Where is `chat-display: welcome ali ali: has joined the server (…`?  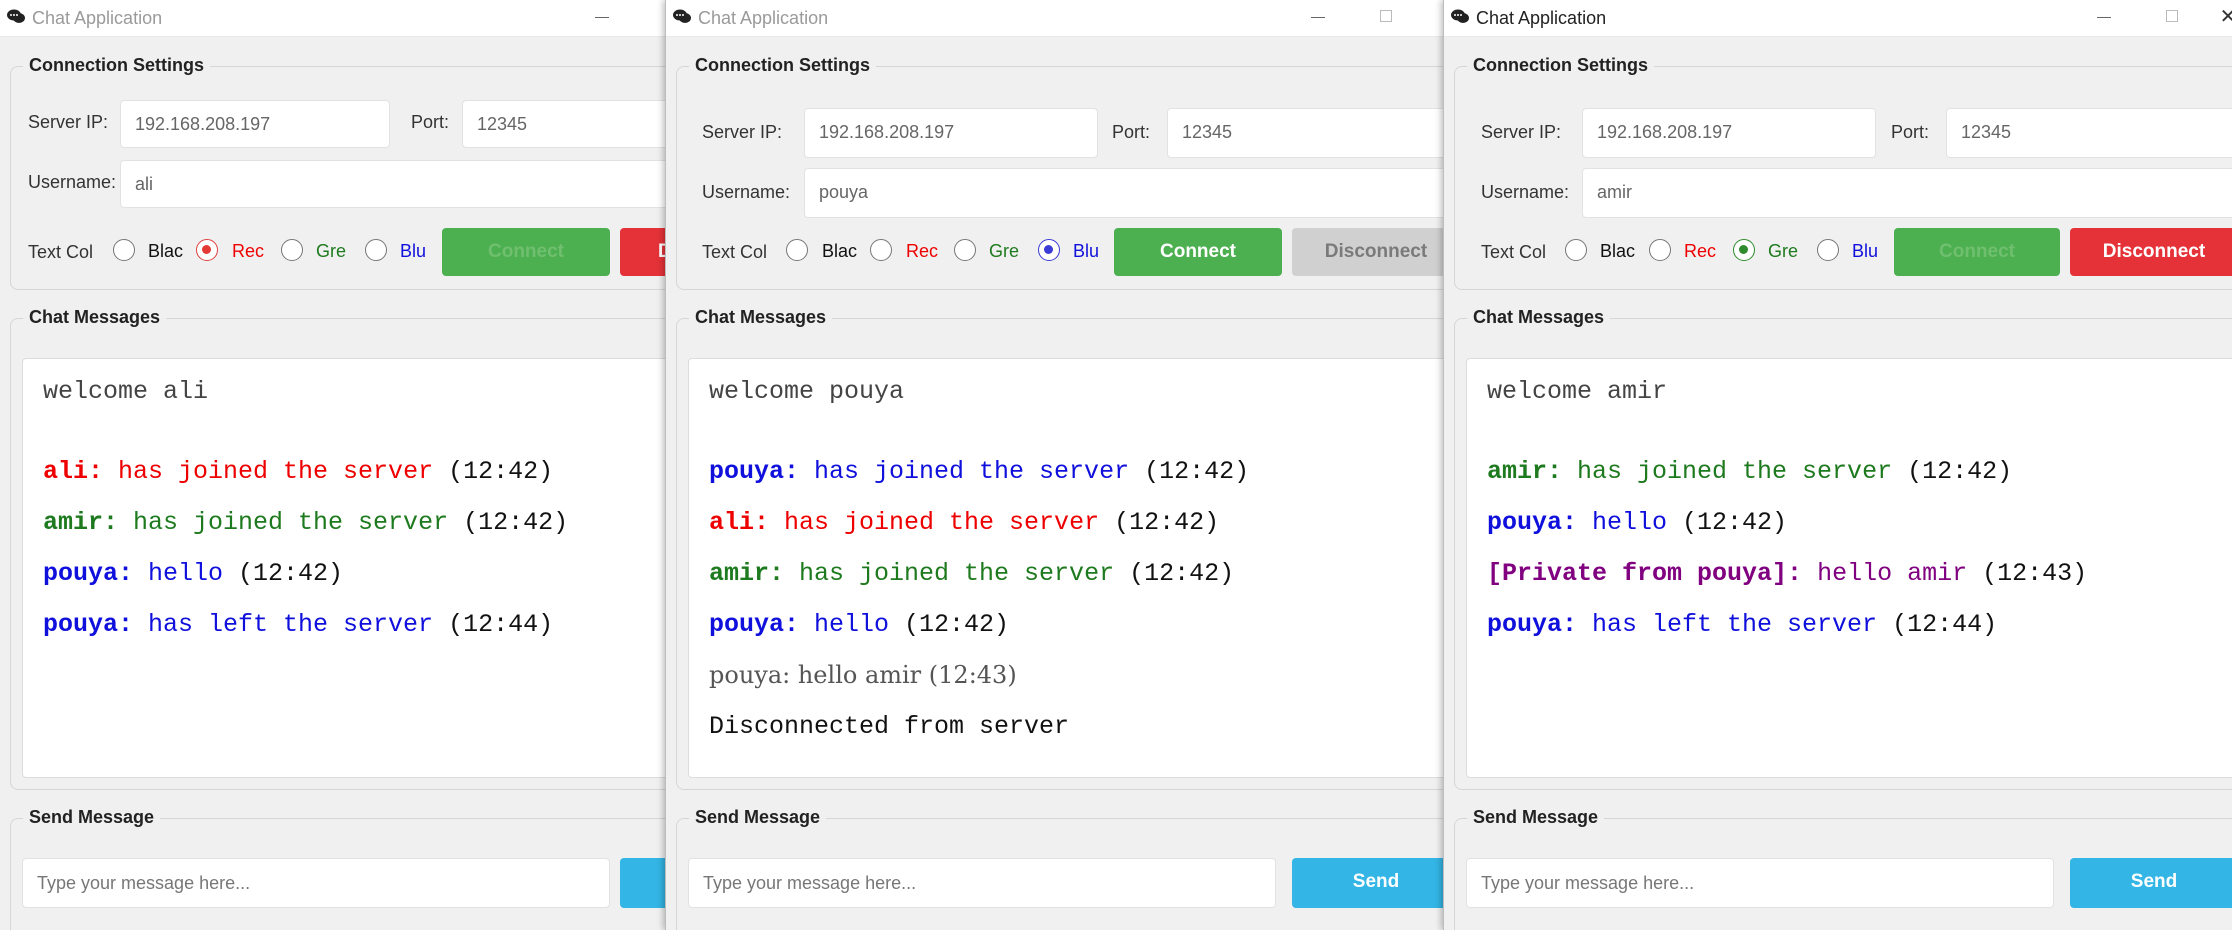
chat-display: welcome ali ali: has joined the server (… is located at coordinates (343, 568).